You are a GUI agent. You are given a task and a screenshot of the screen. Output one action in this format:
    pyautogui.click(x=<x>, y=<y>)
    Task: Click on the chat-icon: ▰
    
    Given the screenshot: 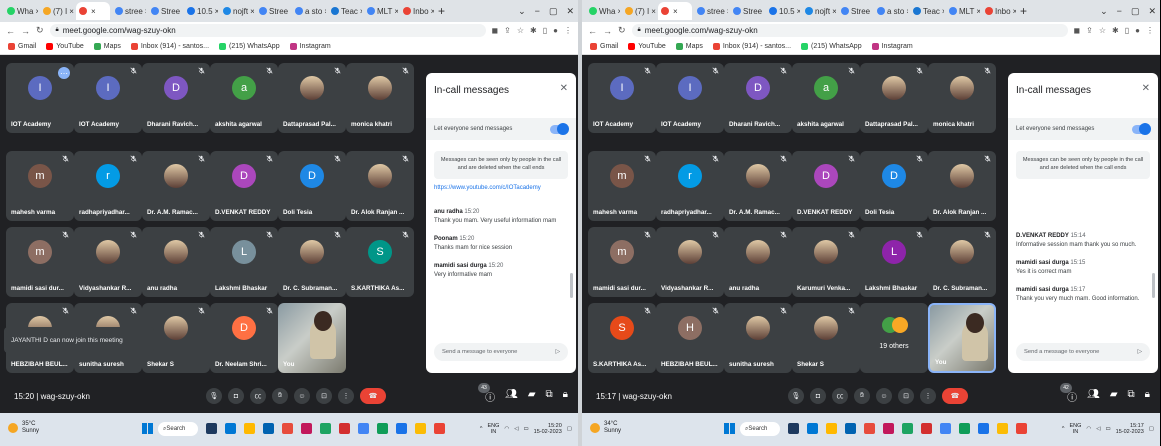 What is the action you would take?
    pyautogui.click(x=532, y=396)
    